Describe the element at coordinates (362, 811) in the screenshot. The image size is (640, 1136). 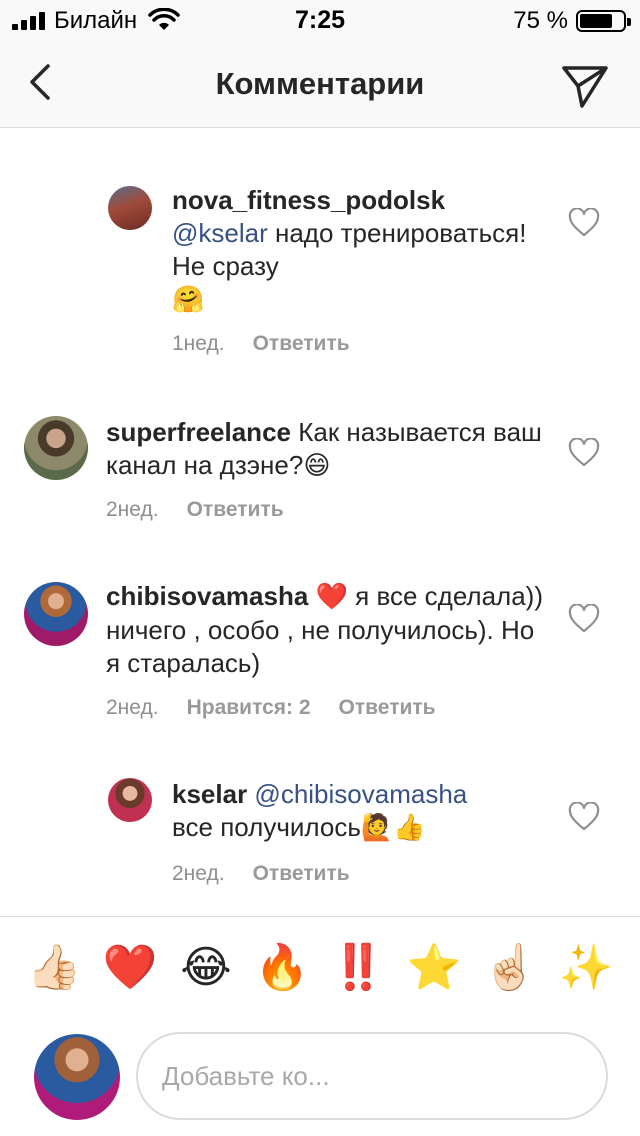
I see `comment-text: kselar @chibisovamasha все получилось🙋👍` at that location.